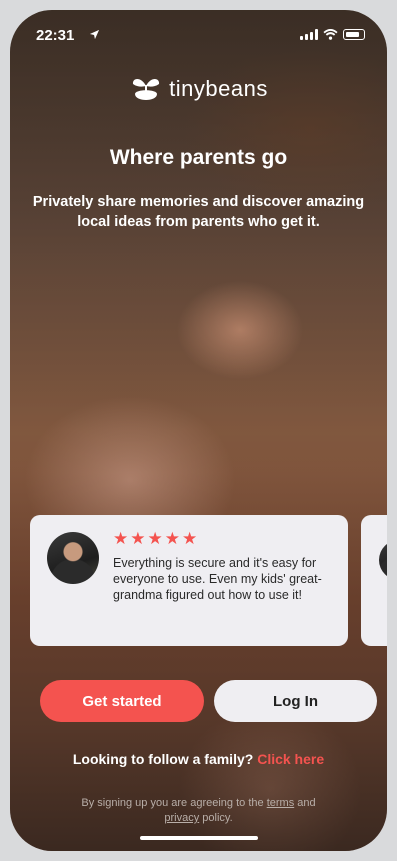 Image resolution: width=397 pixels, height=861 pixels. Describe the element at coordinates (218, 88) in the screenshot. I see `brand-name: tinybeans` at that location.